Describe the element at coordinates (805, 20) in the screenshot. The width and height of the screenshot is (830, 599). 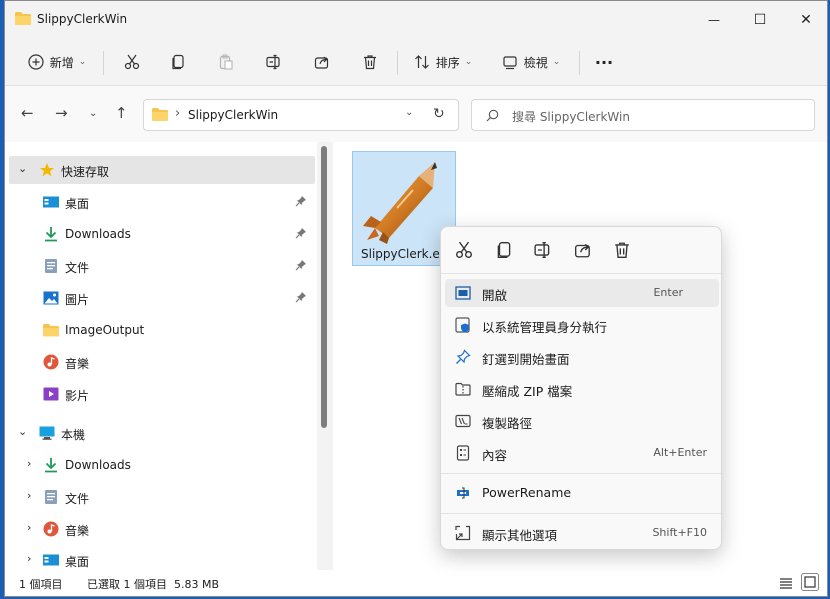
I see `close-button: ✕` at that location.